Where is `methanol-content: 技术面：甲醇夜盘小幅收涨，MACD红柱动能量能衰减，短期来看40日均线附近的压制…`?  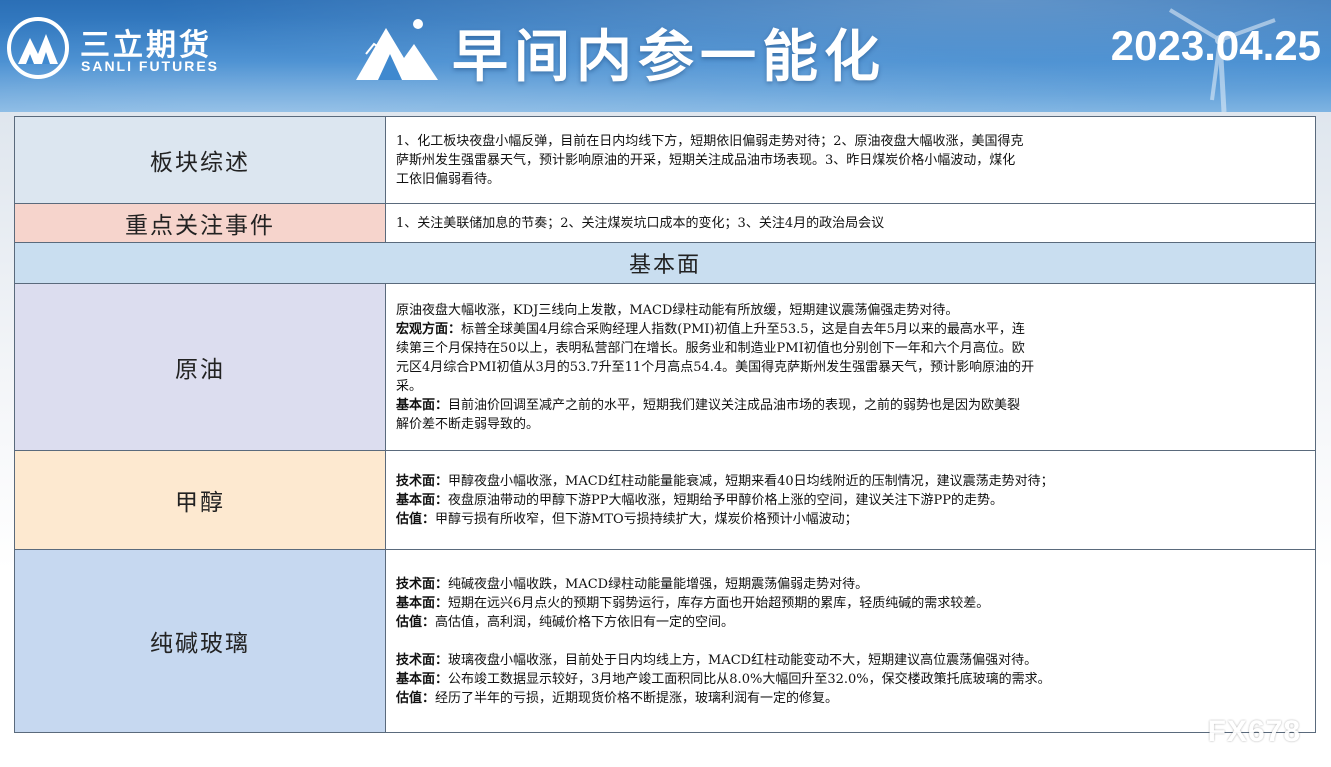
methanol-content: 技术面：甲醇夜盘小幅收涨，MACD红柱动能量能衰减，短期来看40日均线附近的压制… is located at coordinates (850, 500).